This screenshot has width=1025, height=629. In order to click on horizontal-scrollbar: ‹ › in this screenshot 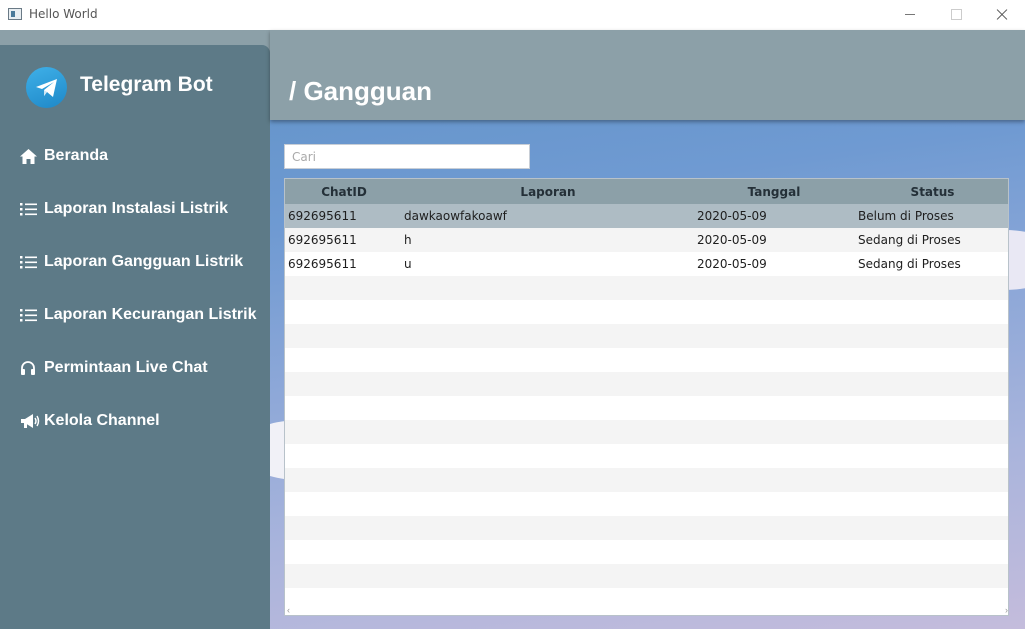, I will do `click(646, 610)`.